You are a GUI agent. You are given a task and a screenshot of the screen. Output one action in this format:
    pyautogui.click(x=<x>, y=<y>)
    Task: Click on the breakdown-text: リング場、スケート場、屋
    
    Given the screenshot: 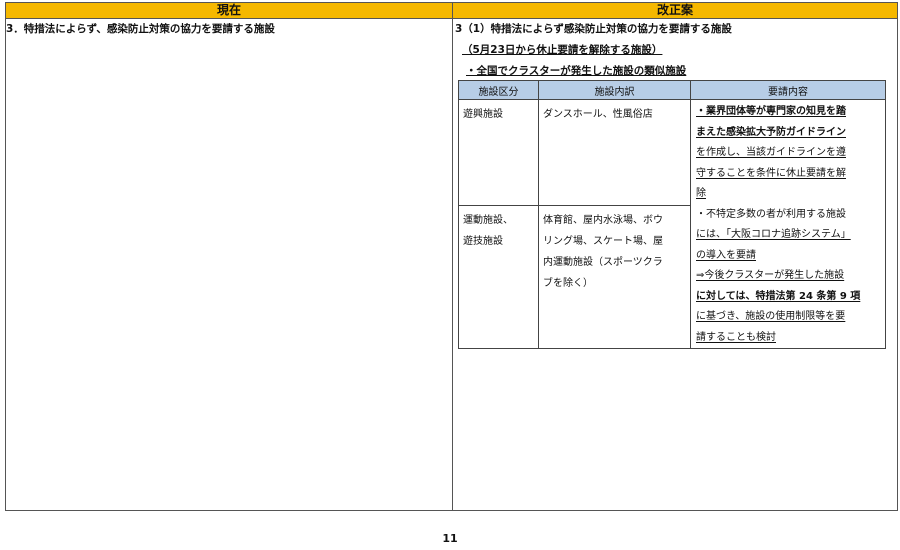 What is the action you would take?
    pyautogui.click(x=603, y=241)
    